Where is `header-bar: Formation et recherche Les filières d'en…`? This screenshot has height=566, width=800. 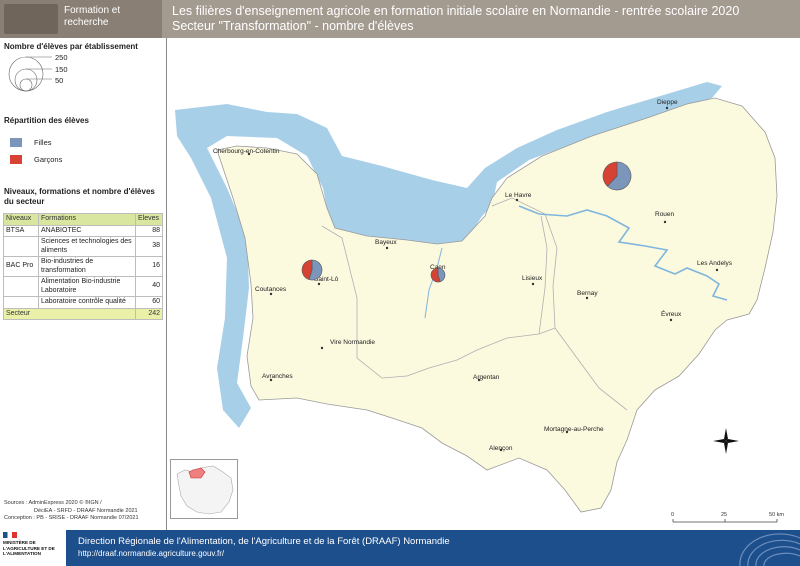 header-bar: Formation et recherche Les filières d'en… is located at coordinates (400, 19).